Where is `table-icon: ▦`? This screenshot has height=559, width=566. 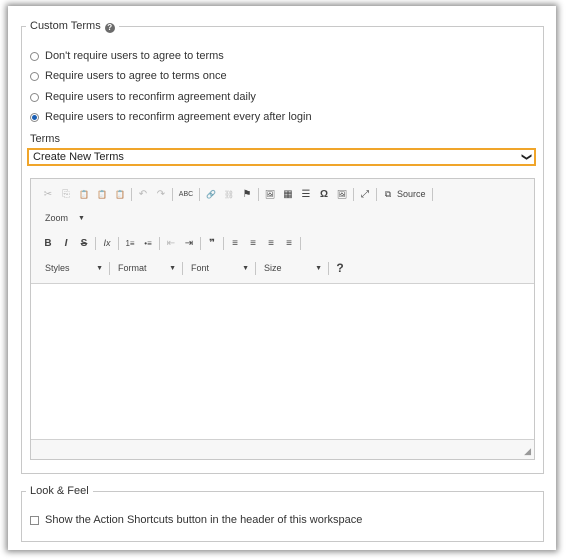 table-icon: ▦ is located at coordinates (288, 194).